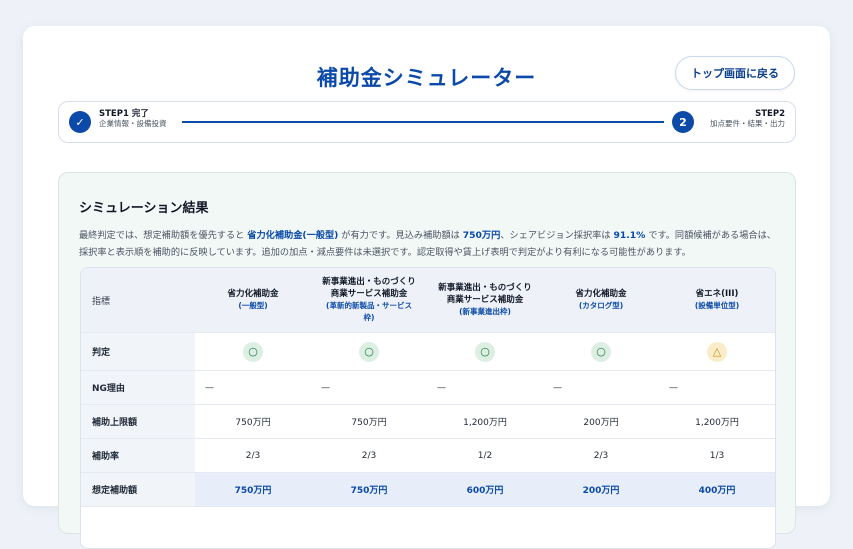  What do you see at coordinates (747, 123) in the screenshot?
I see `step2-subtitle: 加点要件・結果・出力` at bounding box center [747, 123].